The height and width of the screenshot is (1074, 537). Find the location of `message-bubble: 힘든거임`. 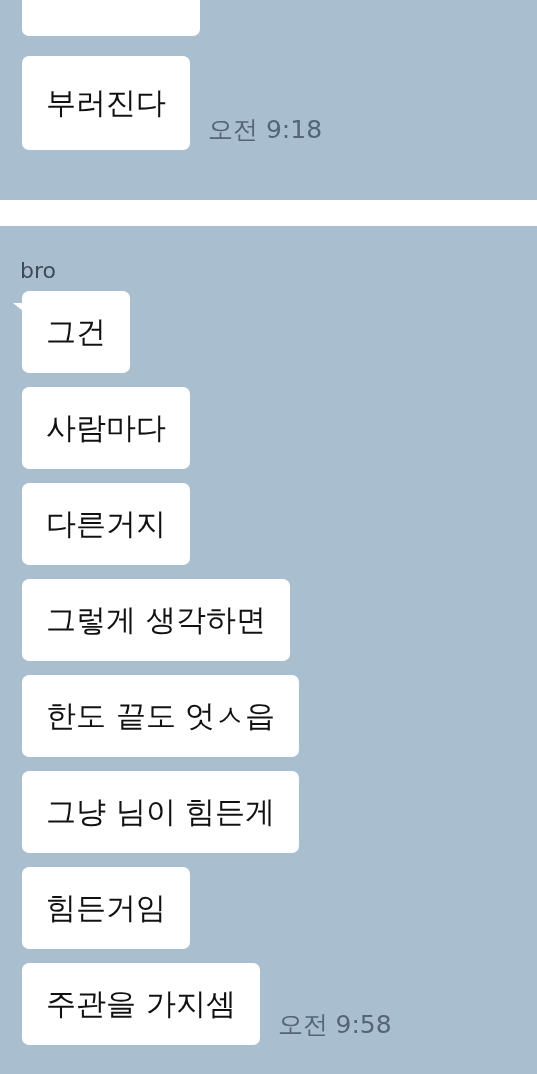

message-bubble: 힘든거임 is located at coordinates (106, 908).